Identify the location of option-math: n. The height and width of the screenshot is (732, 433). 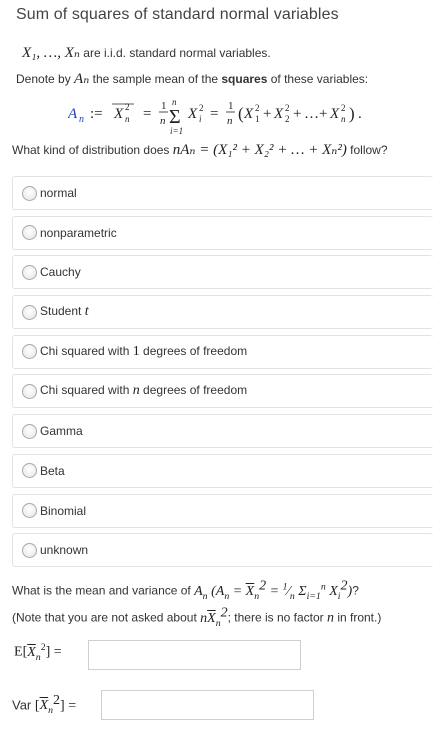
(136, 391).